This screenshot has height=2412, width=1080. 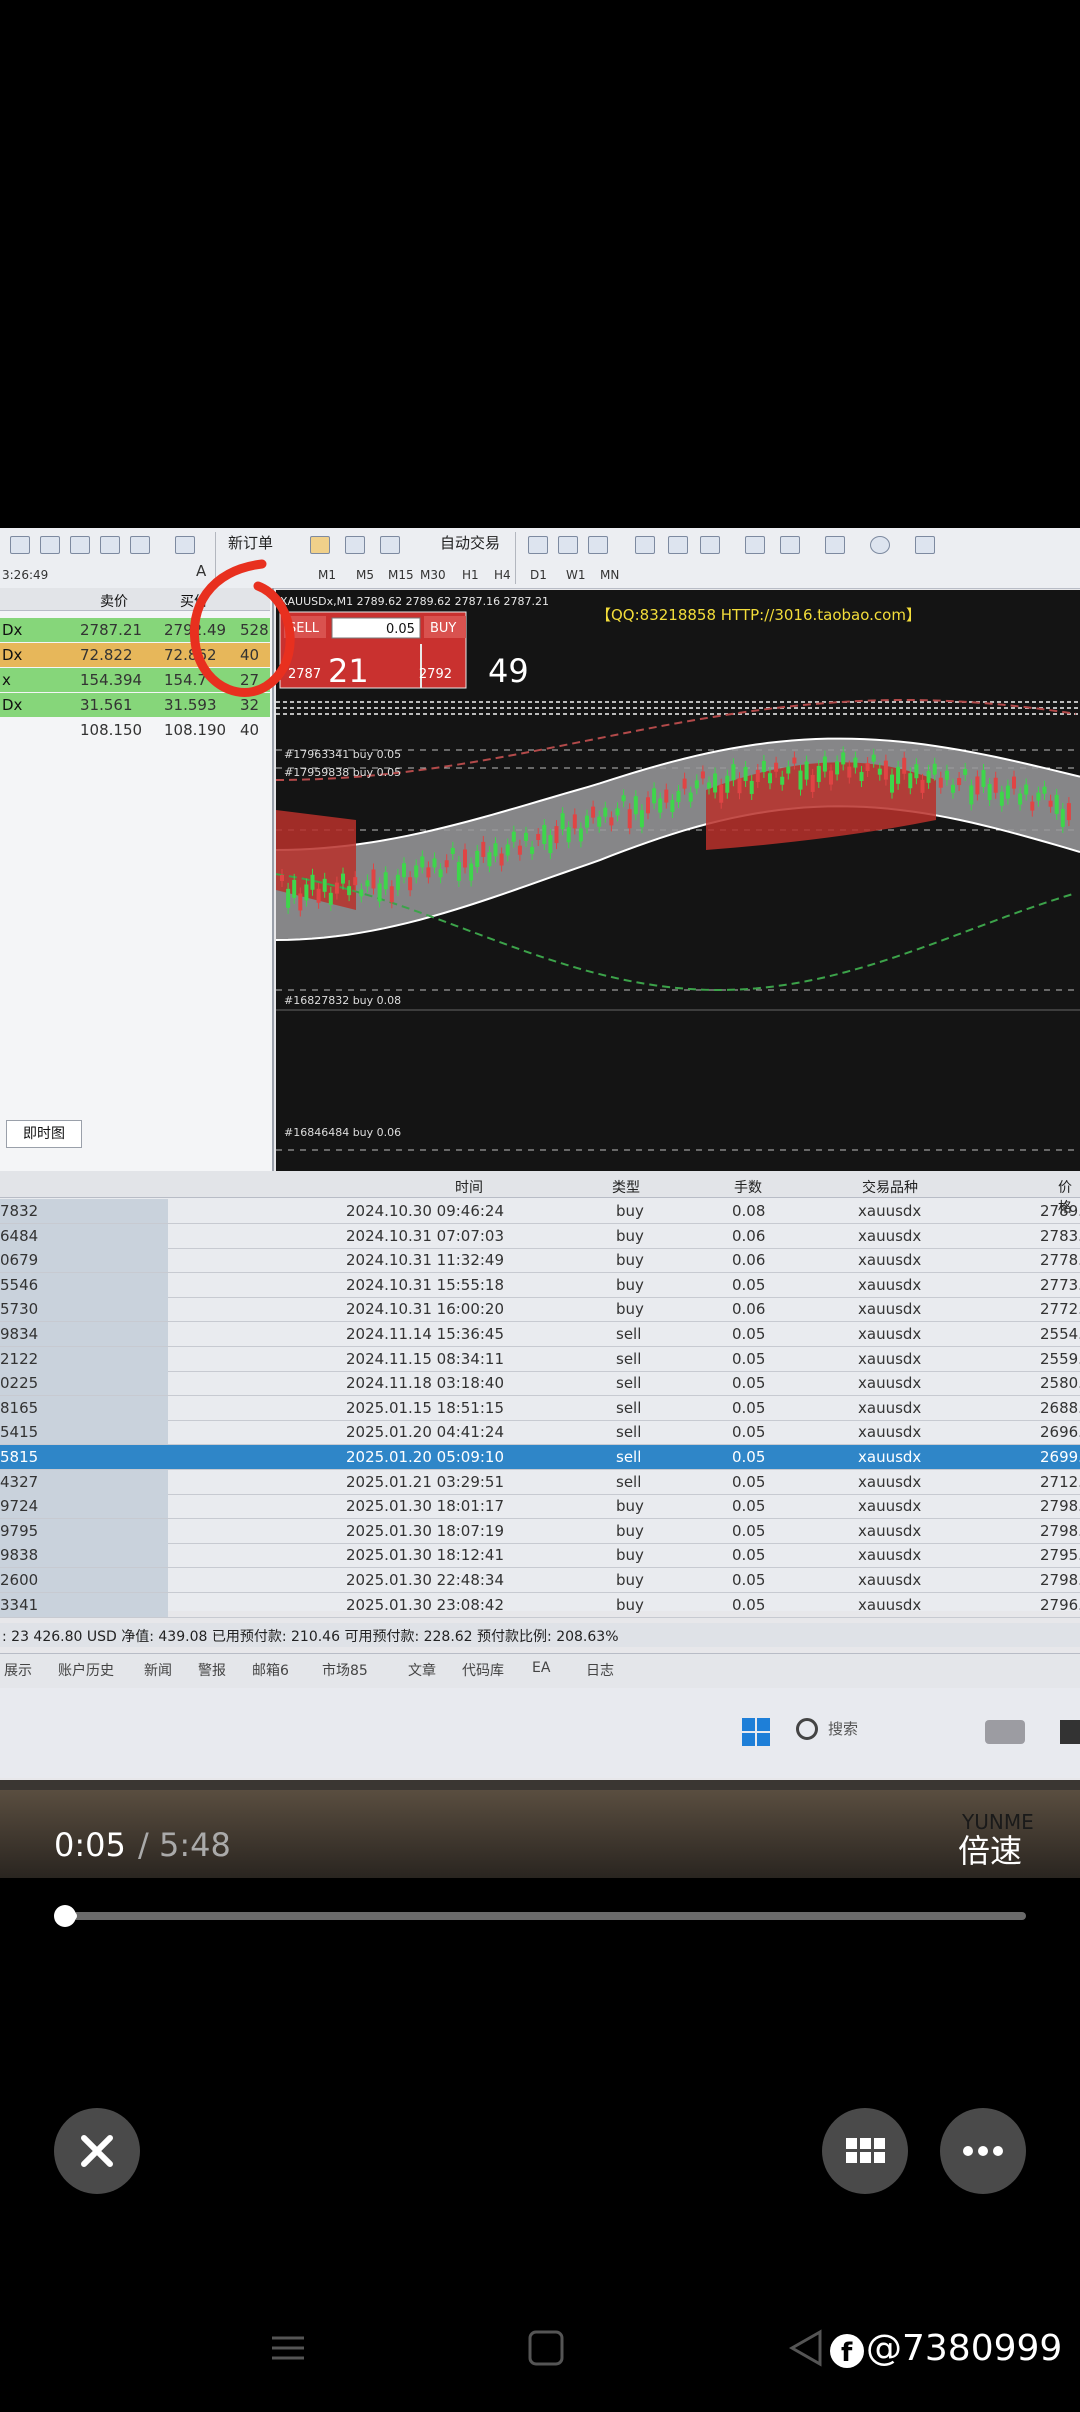 What do you see at coordinates (865, 2151) in the screenshot?
I see `grid-button` at bounding box center [865, 2151].